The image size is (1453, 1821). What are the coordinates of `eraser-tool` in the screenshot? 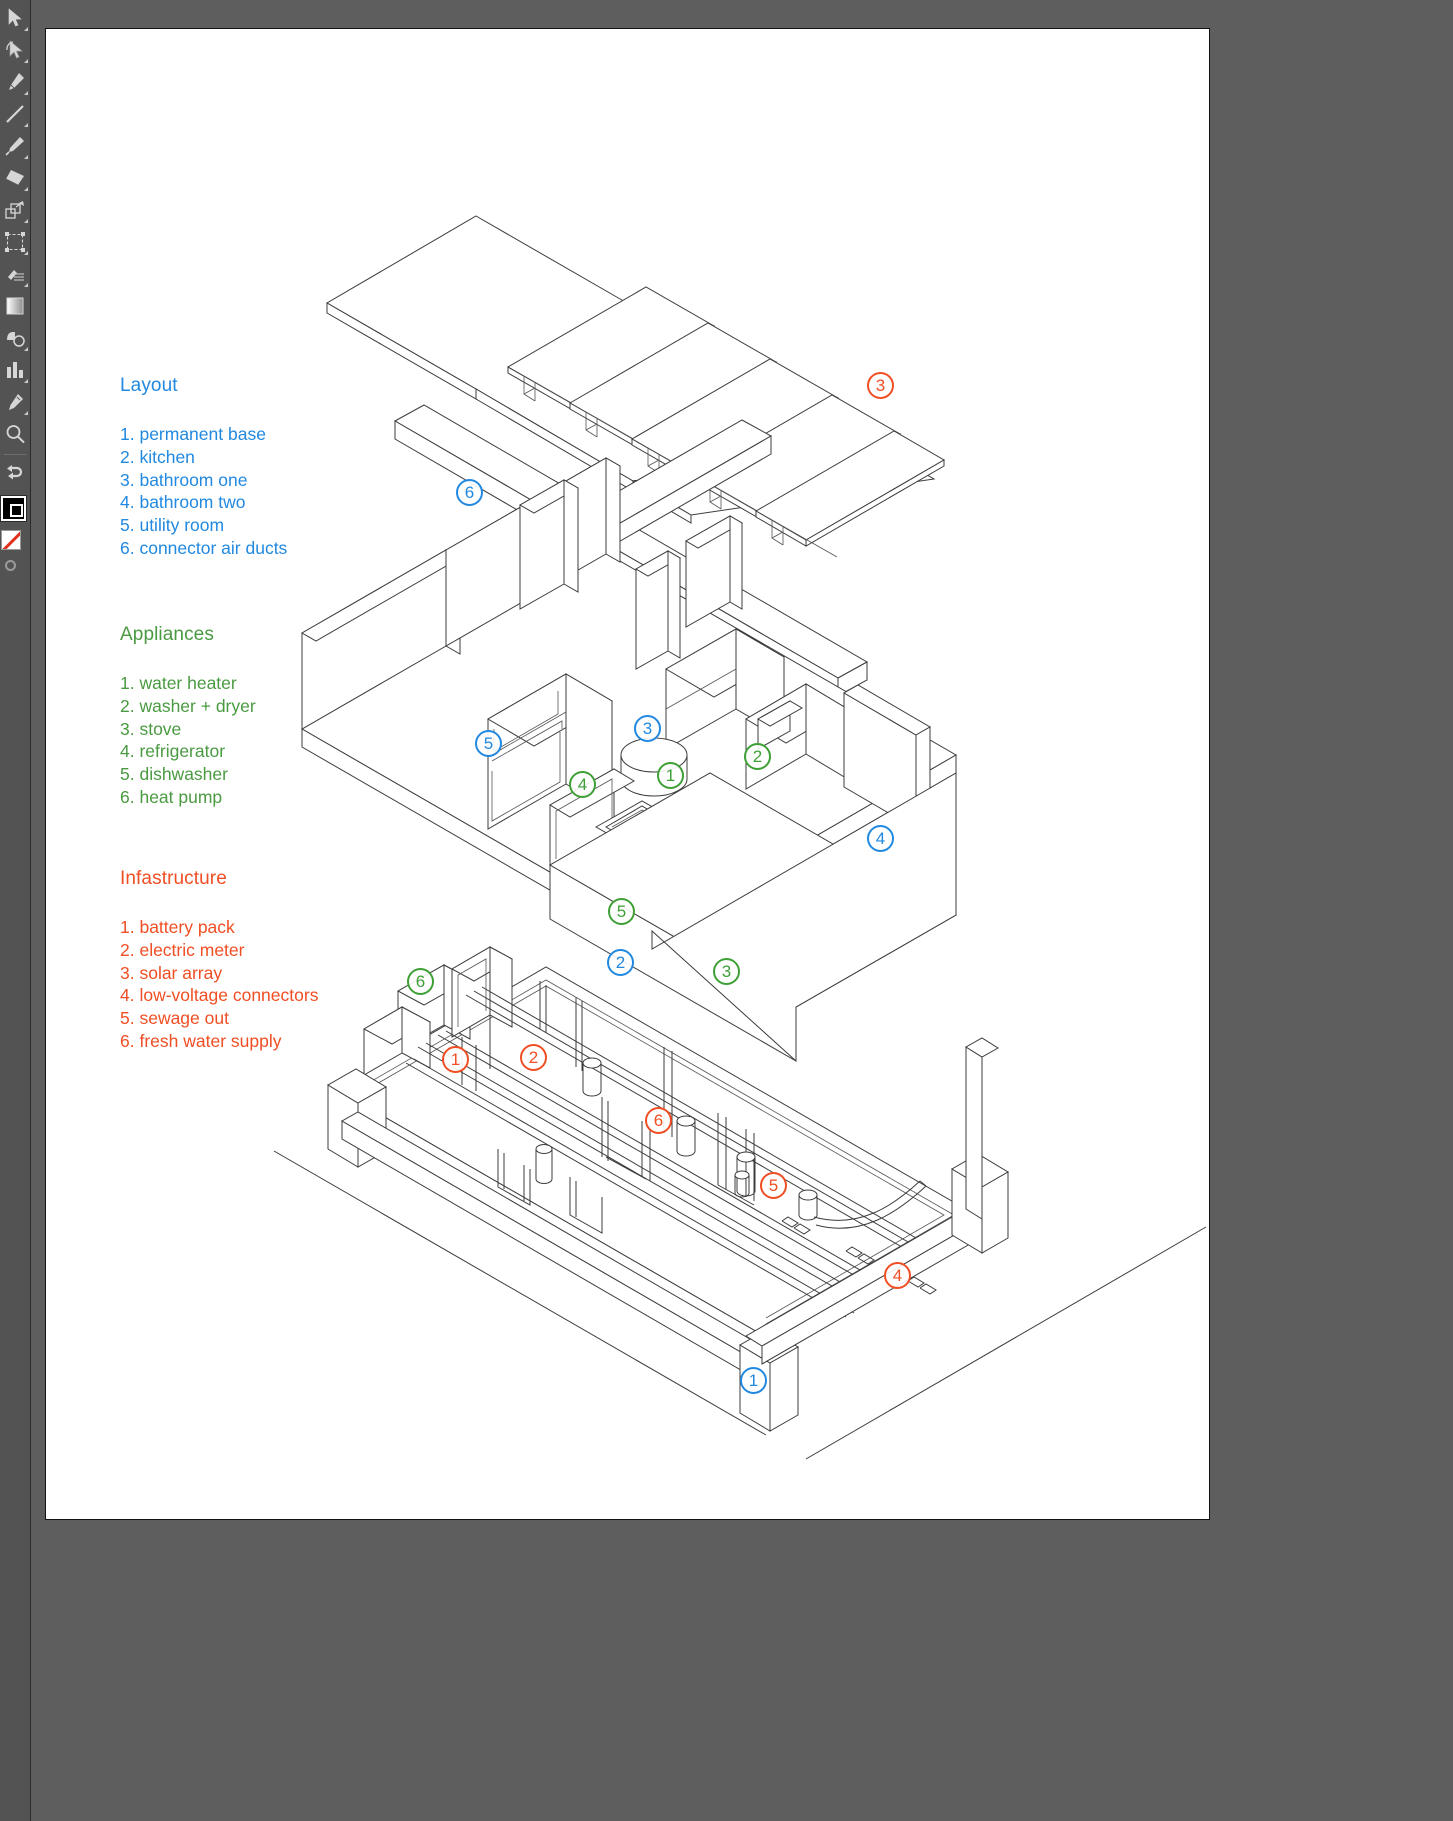 It's located at (15, 178).